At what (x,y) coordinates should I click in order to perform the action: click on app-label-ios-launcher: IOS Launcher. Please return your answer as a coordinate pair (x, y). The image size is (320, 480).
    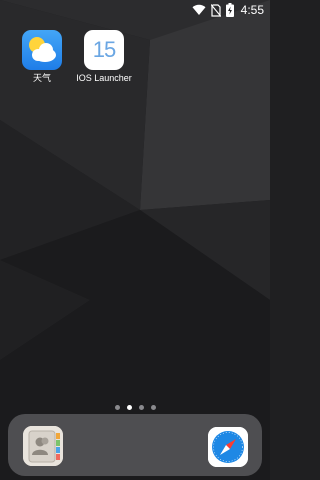
    Looking at the image, I should click on (104, 78).